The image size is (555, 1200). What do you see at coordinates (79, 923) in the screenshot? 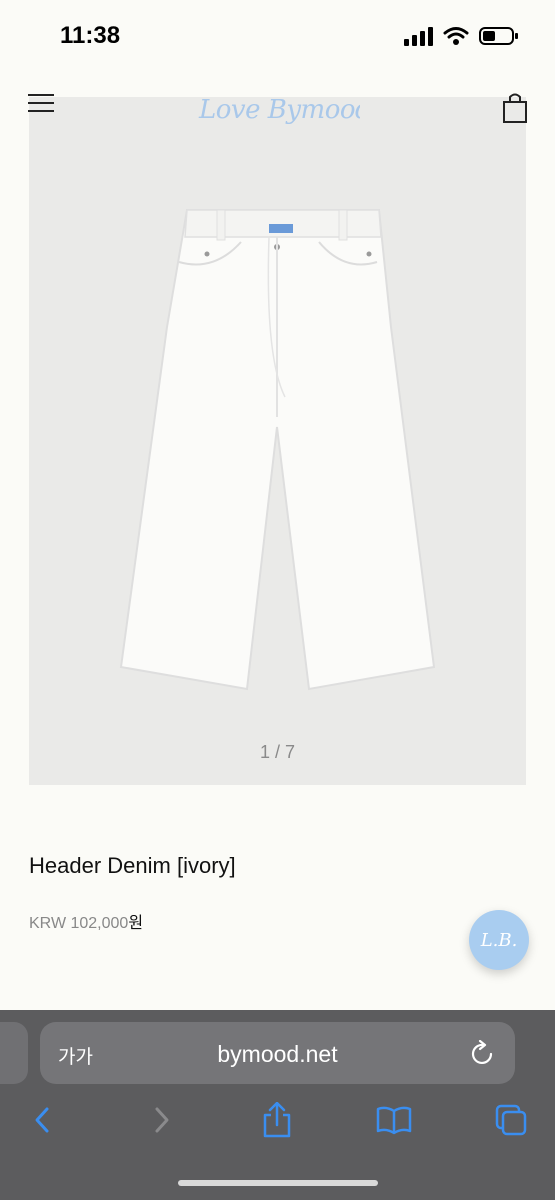
I see `price-amount: KRW 102,000` at bounding box center [79, 923].